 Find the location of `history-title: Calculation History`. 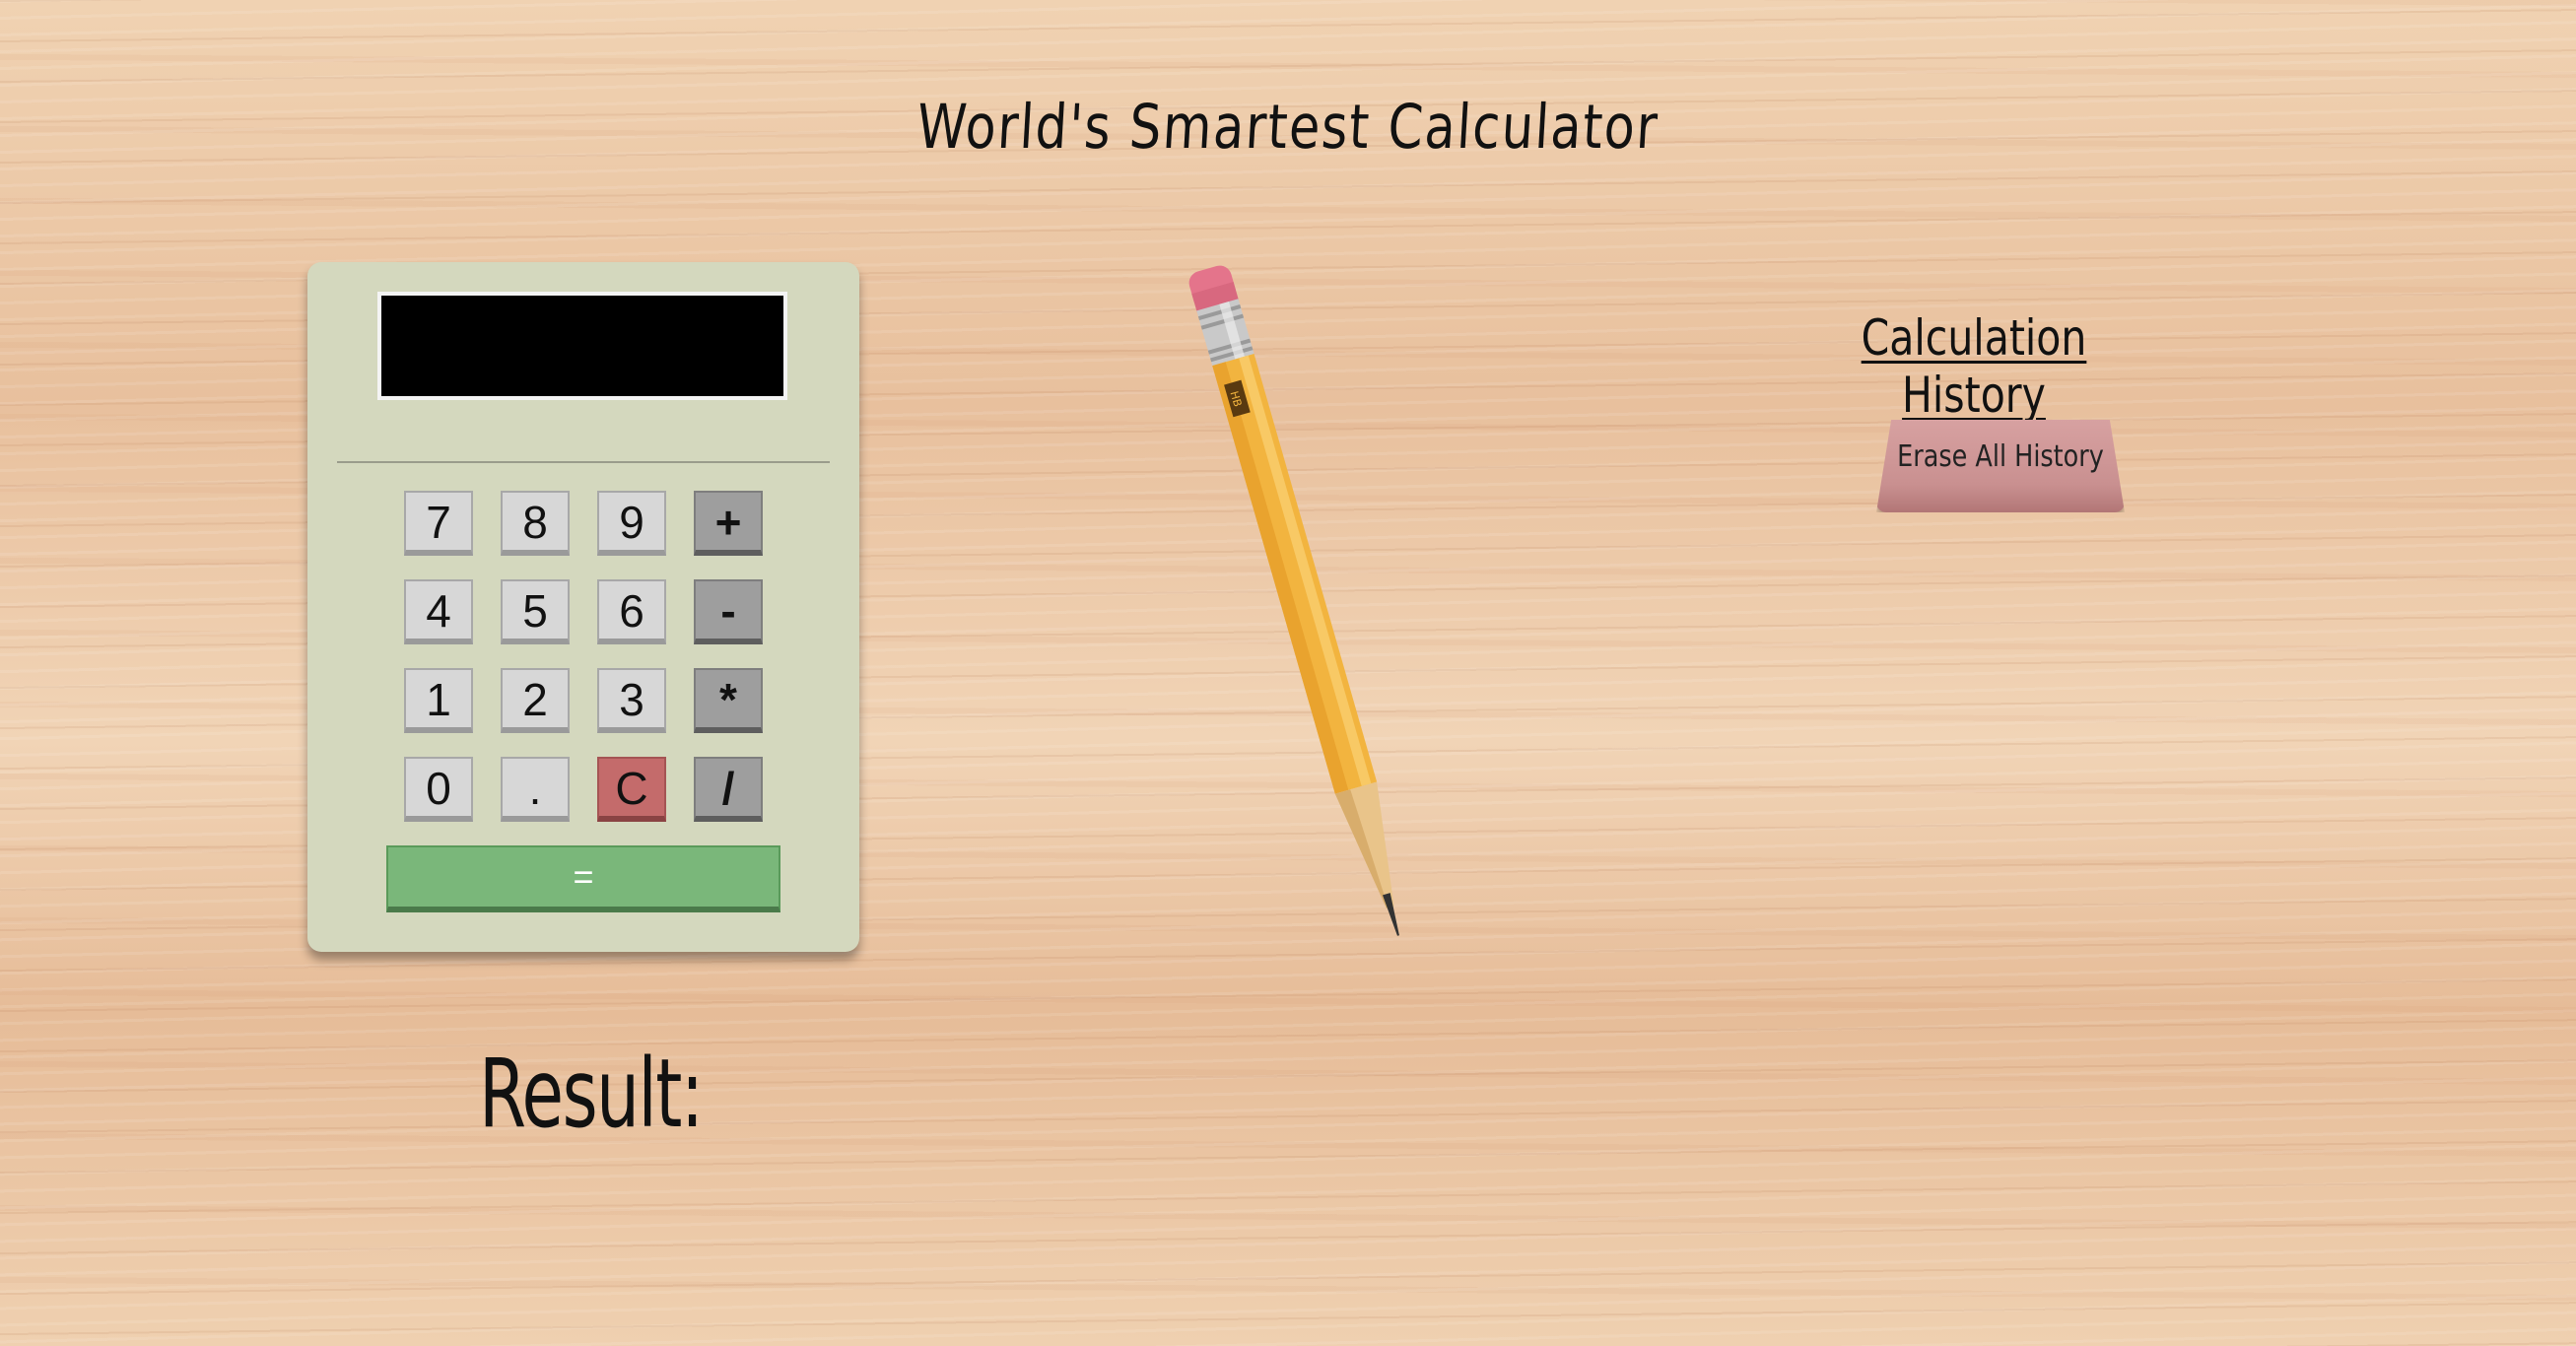

history-title: Calculation History is located at coordinates (1974, 366).